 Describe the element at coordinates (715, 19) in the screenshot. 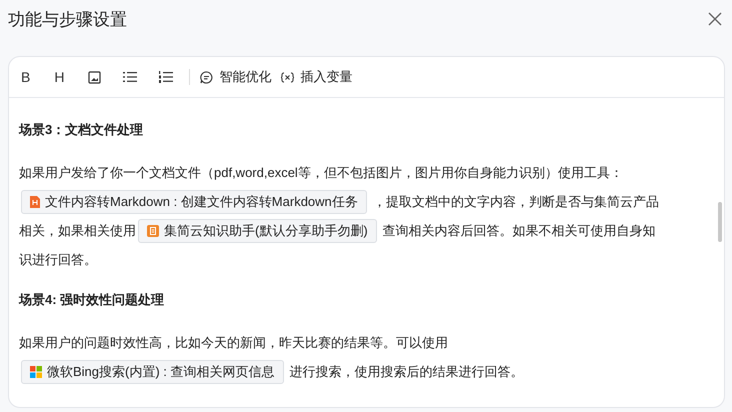

I see `close-icon` at that location.